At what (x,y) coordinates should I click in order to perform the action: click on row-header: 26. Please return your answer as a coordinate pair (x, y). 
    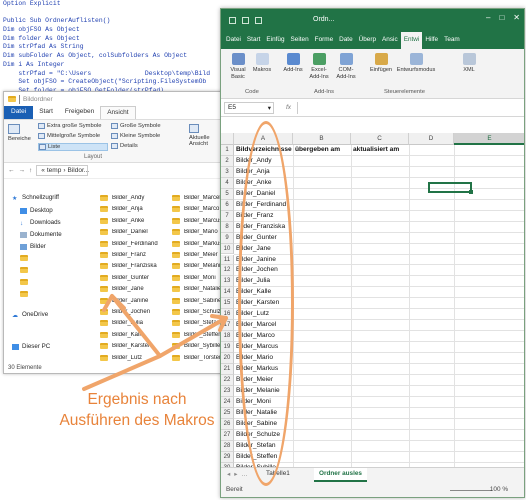
    Looking at the image, I should click on (227, 424).